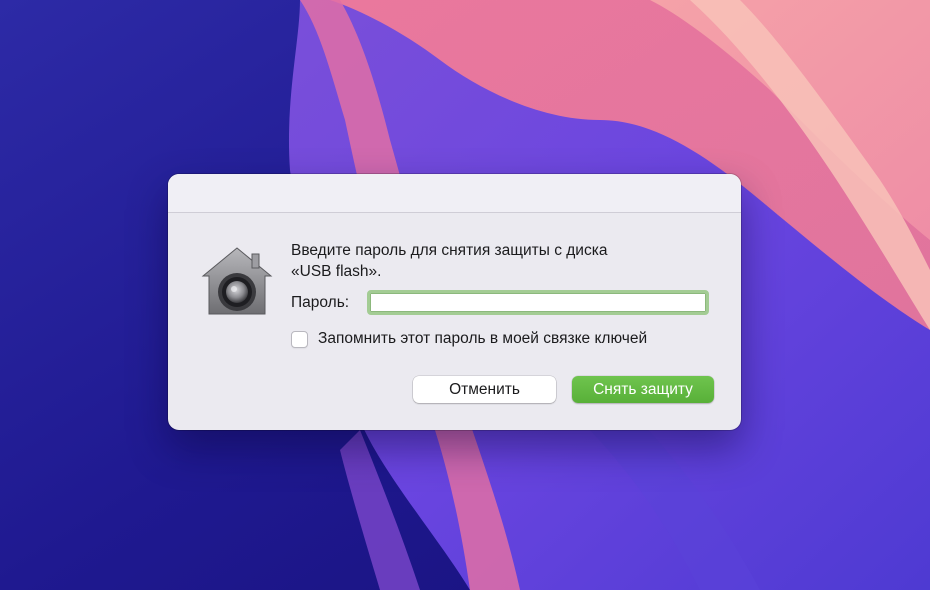  What do you see at coordinates (643, 389) in the screenshot?
I see `unlock-button: Снять защиту` at bounding box center [643, 389].